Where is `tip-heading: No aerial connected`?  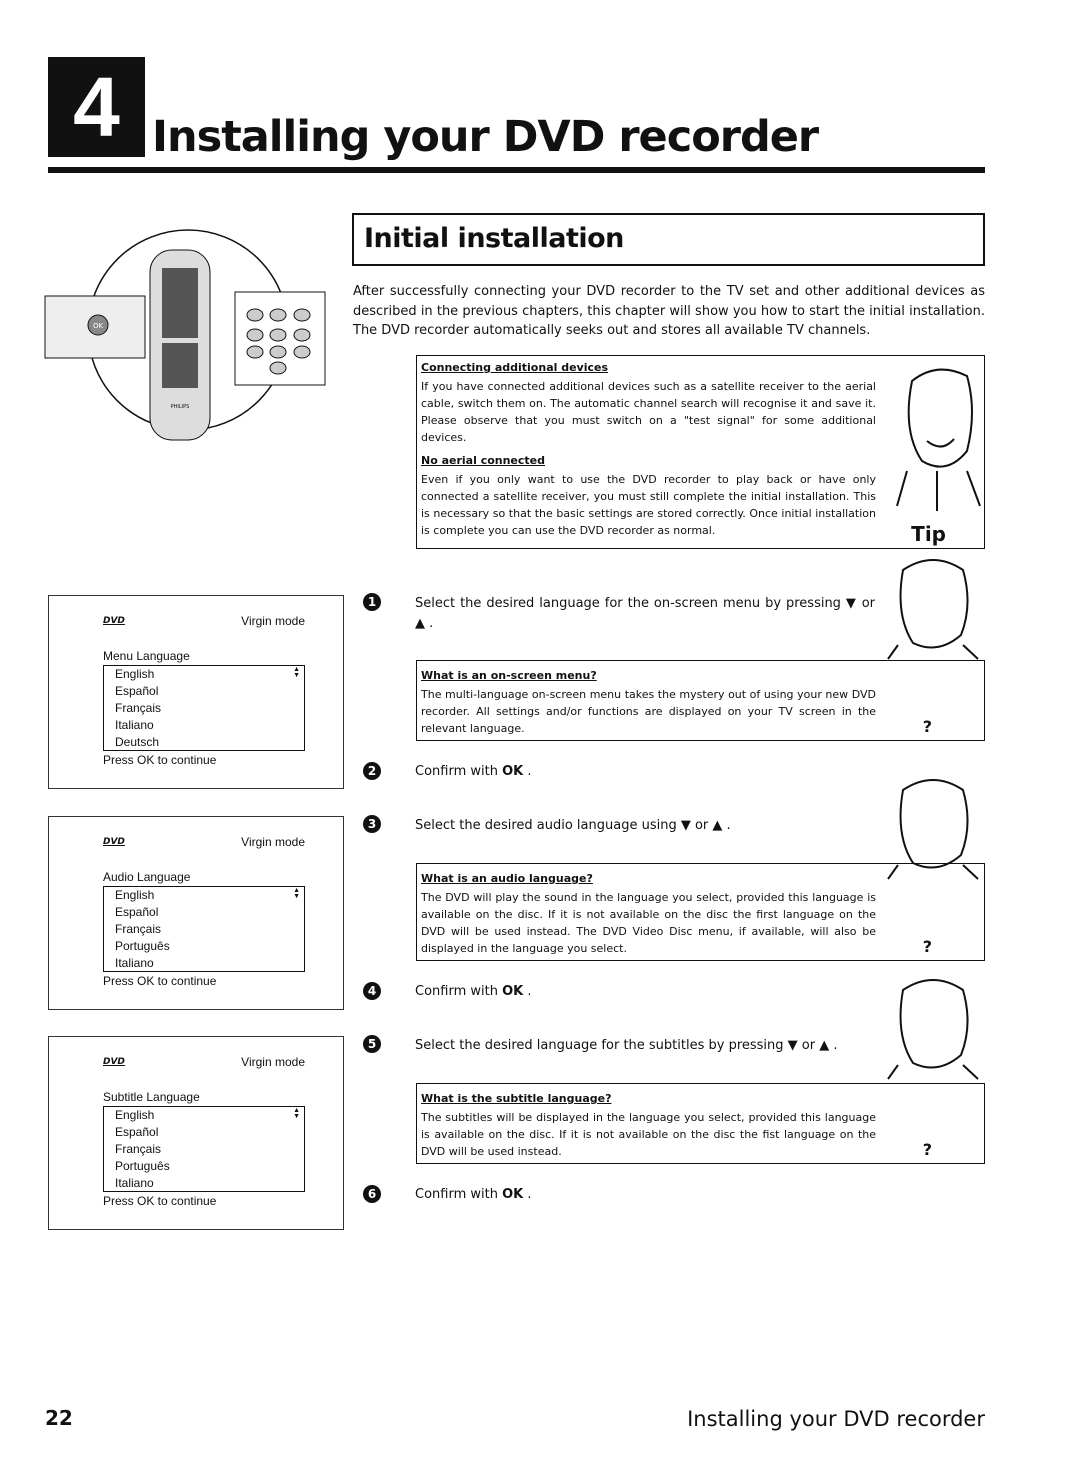 tip-heading: No aerial connected is located at coordinates (483, 460).